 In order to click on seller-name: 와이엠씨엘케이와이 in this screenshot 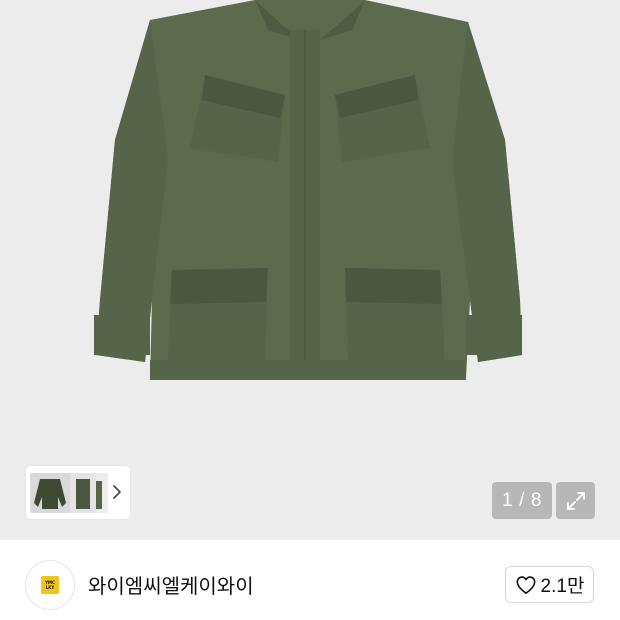, I will do `click(171, 584)`.